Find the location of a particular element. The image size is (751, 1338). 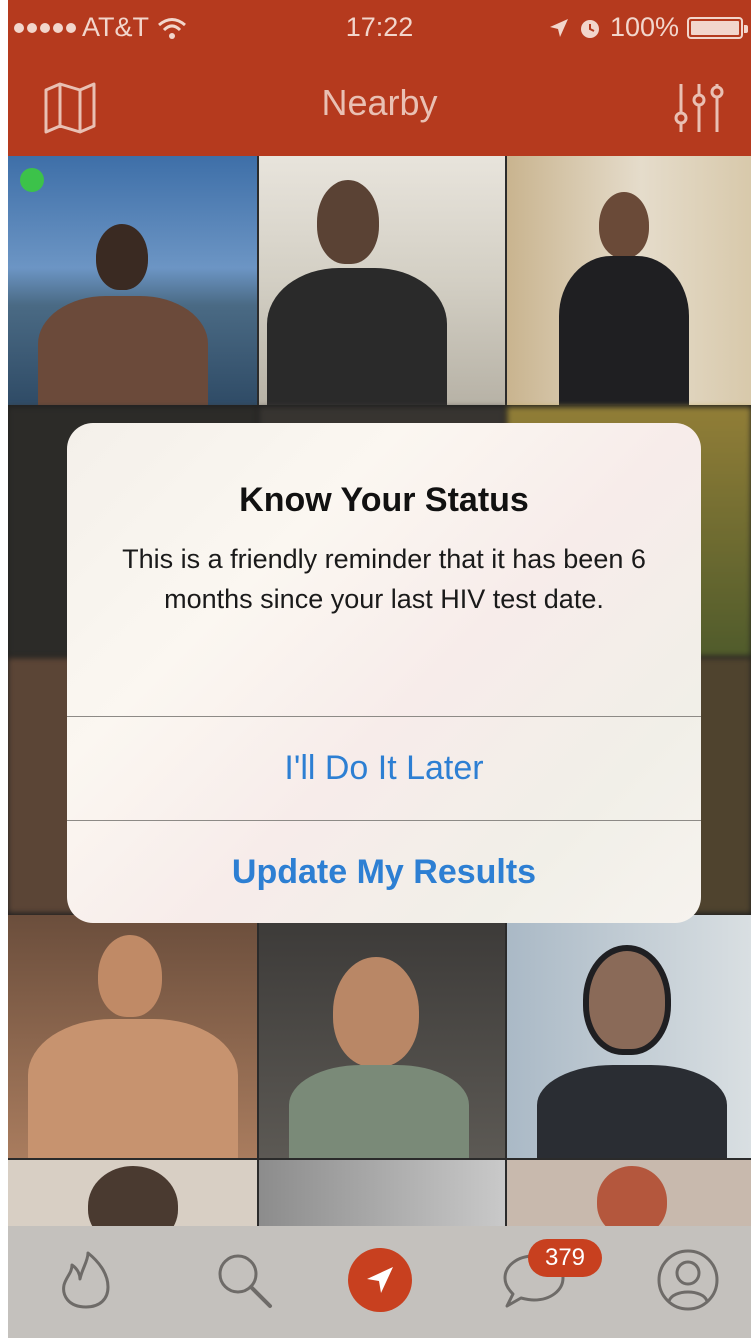

alert-title: Know Your Status is located at coordinates (384, 500).